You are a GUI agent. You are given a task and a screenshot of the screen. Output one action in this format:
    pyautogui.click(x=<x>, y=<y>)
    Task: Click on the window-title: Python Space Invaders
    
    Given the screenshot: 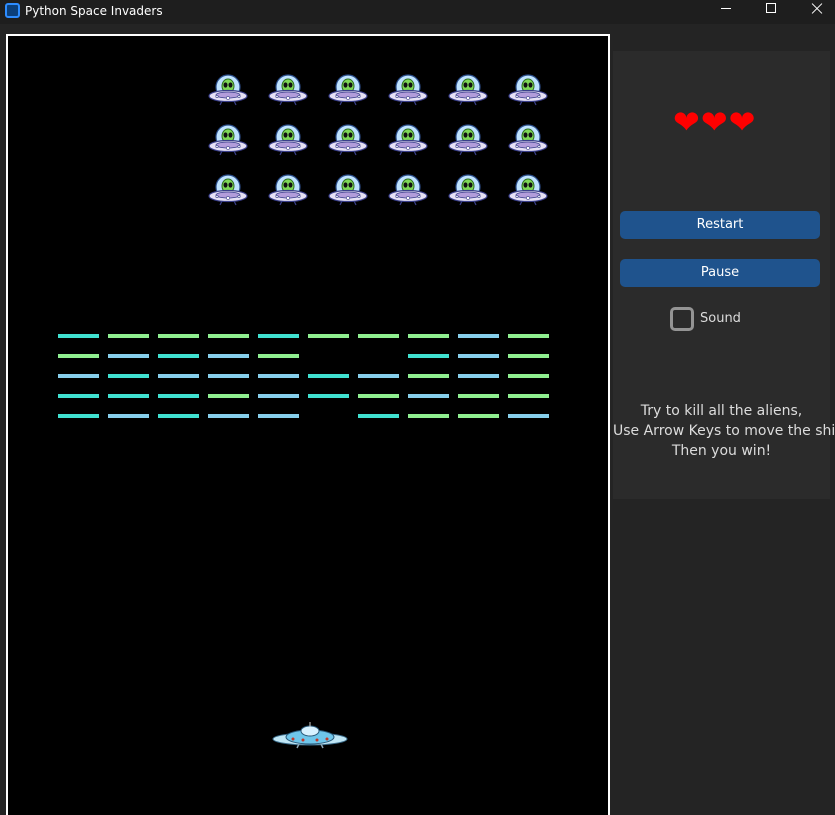 What is the action you would take?
    pyautogui.click(x=94, y=11)
    